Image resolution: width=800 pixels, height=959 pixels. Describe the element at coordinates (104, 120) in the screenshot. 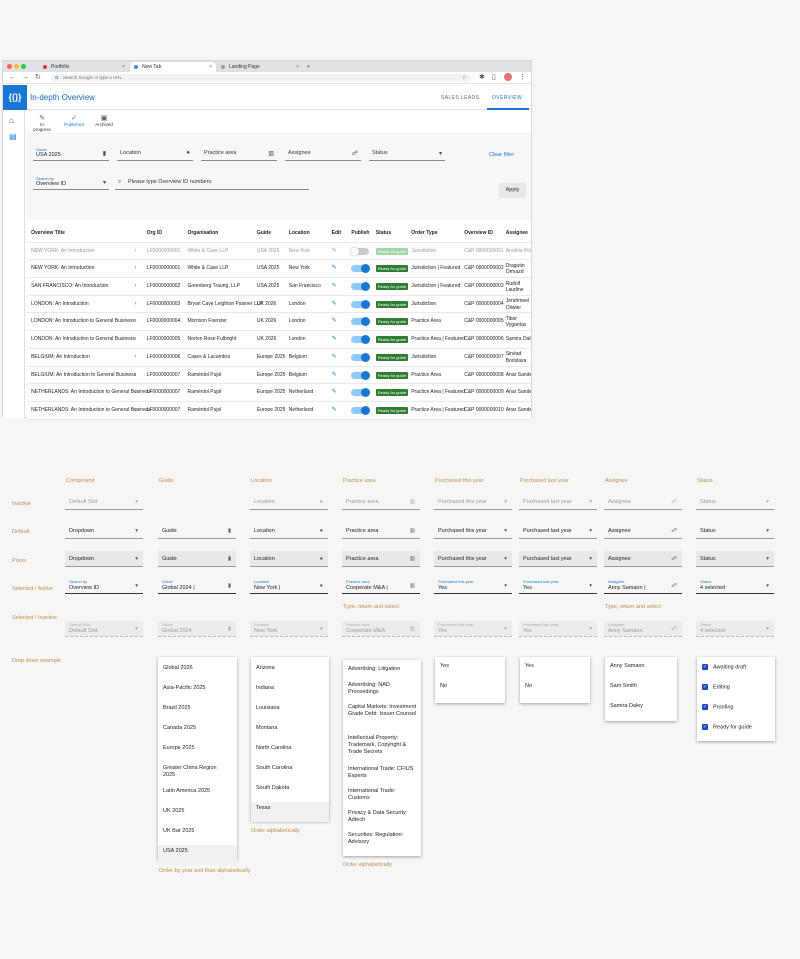

I see `tab-archived: ▣ Archived` at that location.